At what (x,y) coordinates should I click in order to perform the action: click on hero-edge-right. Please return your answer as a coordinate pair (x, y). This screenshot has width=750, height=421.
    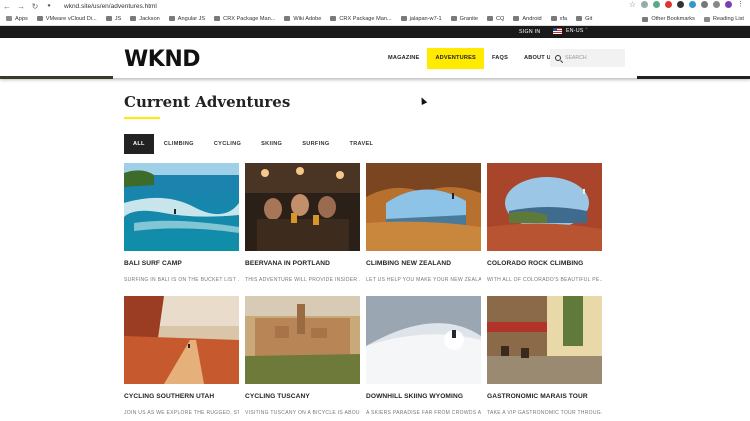
    Looking at the image, I should click on (693, 77).